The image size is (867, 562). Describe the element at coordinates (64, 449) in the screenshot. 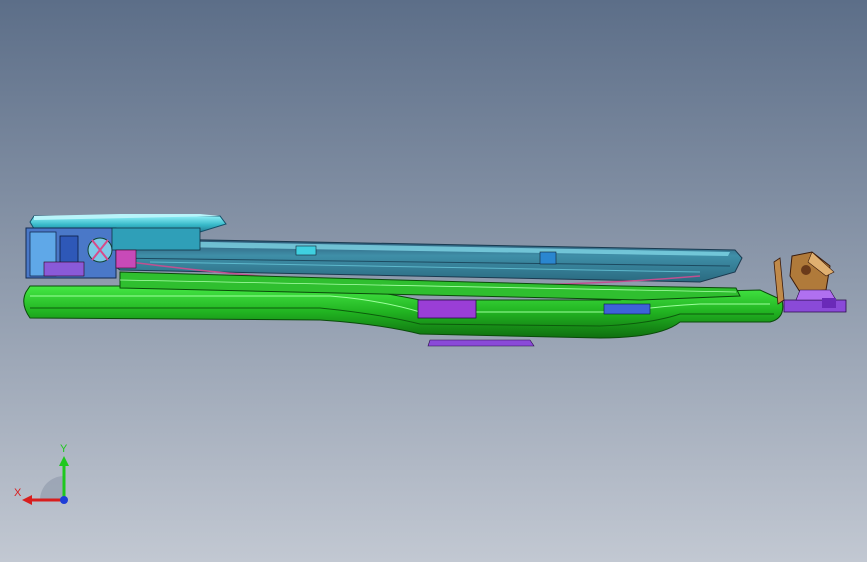

I see `y-axis-label: Y` at that location.